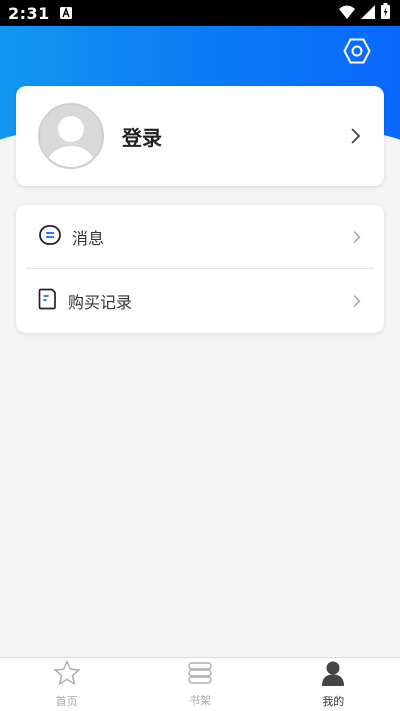 The height and width of the screenshot is (711, 400). What do you see at coordinates (200, 236) in the screenshot?
I see `menu-item-messages: 消息` at bounding box center [200, 236].